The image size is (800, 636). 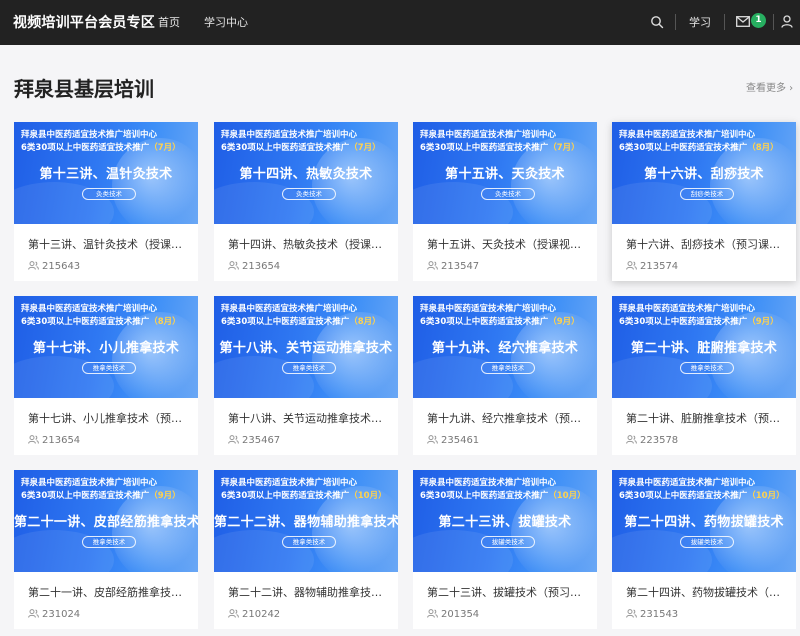 I want to click on view-count-number: 210242, so click(x=261, y=614).